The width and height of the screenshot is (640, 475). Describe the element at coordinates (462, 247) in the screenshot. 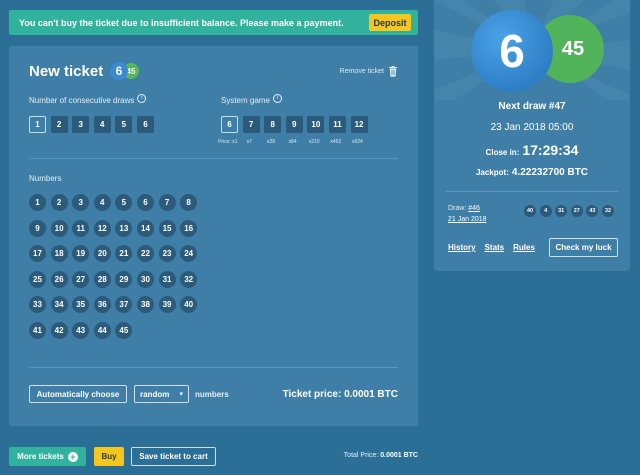

I see `link-history: History` at that location.